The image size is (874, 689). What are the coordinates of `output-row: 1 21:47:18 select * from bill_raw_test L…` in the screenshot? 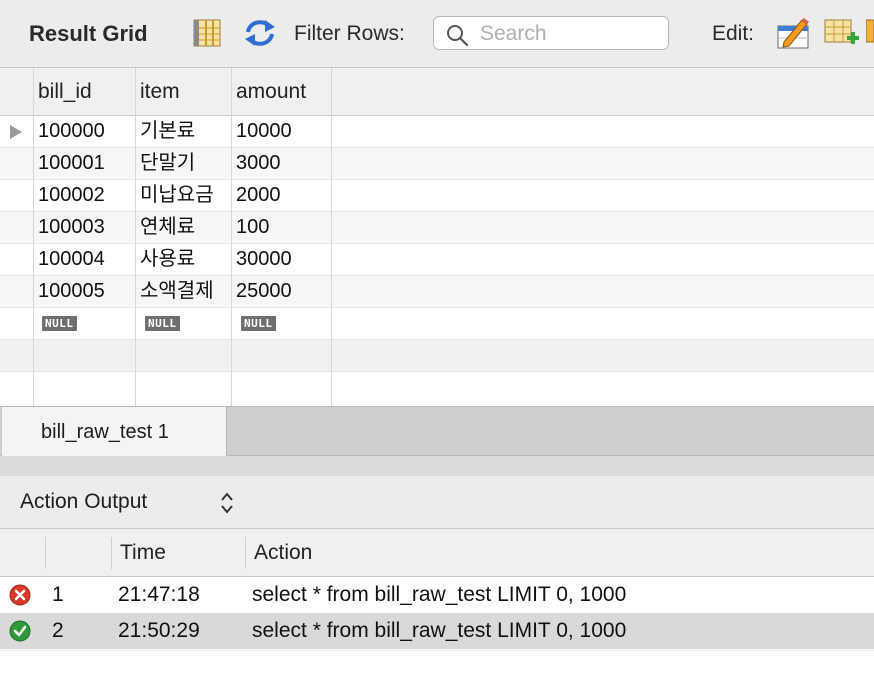 It's located at (437, 595).